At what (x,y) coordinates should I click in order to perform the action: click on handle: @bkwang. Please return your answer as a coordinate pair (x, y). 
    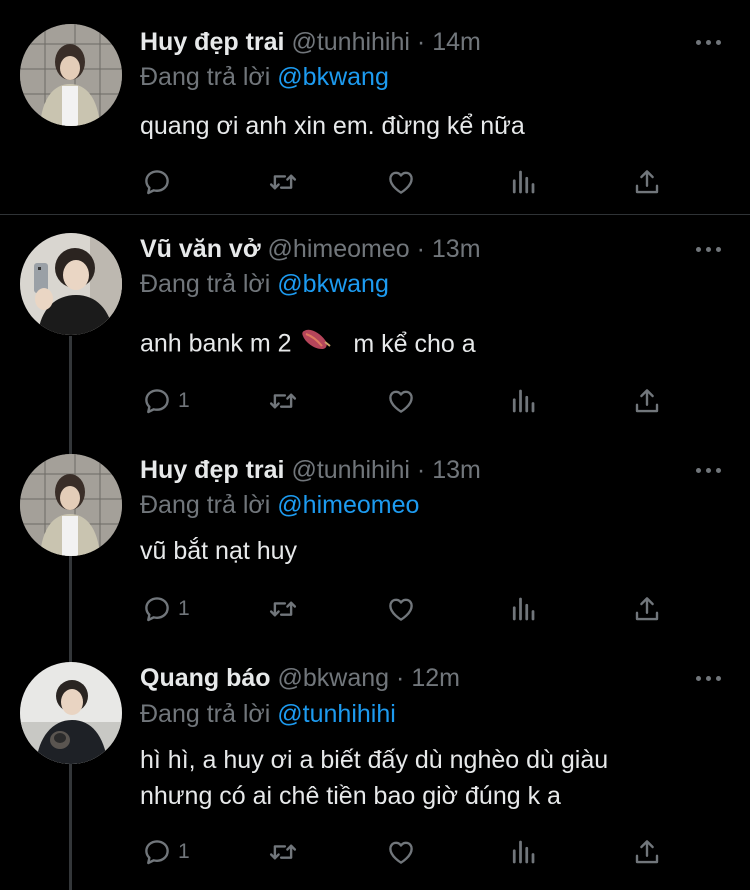
    Looking at the image, I should click on (334, 678).